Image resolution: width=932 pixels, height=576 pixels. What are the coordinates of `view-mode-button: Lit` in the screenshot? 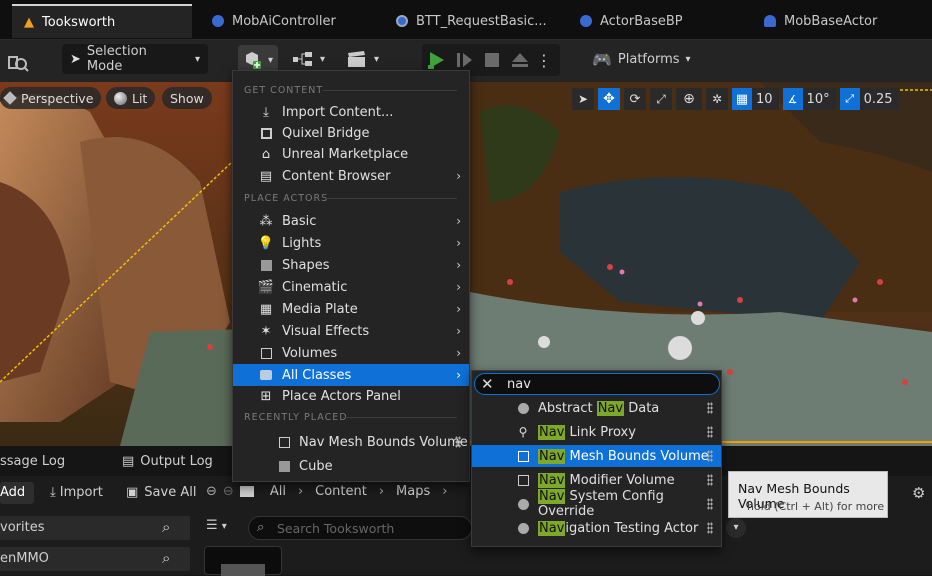 It's located at (131, 98).